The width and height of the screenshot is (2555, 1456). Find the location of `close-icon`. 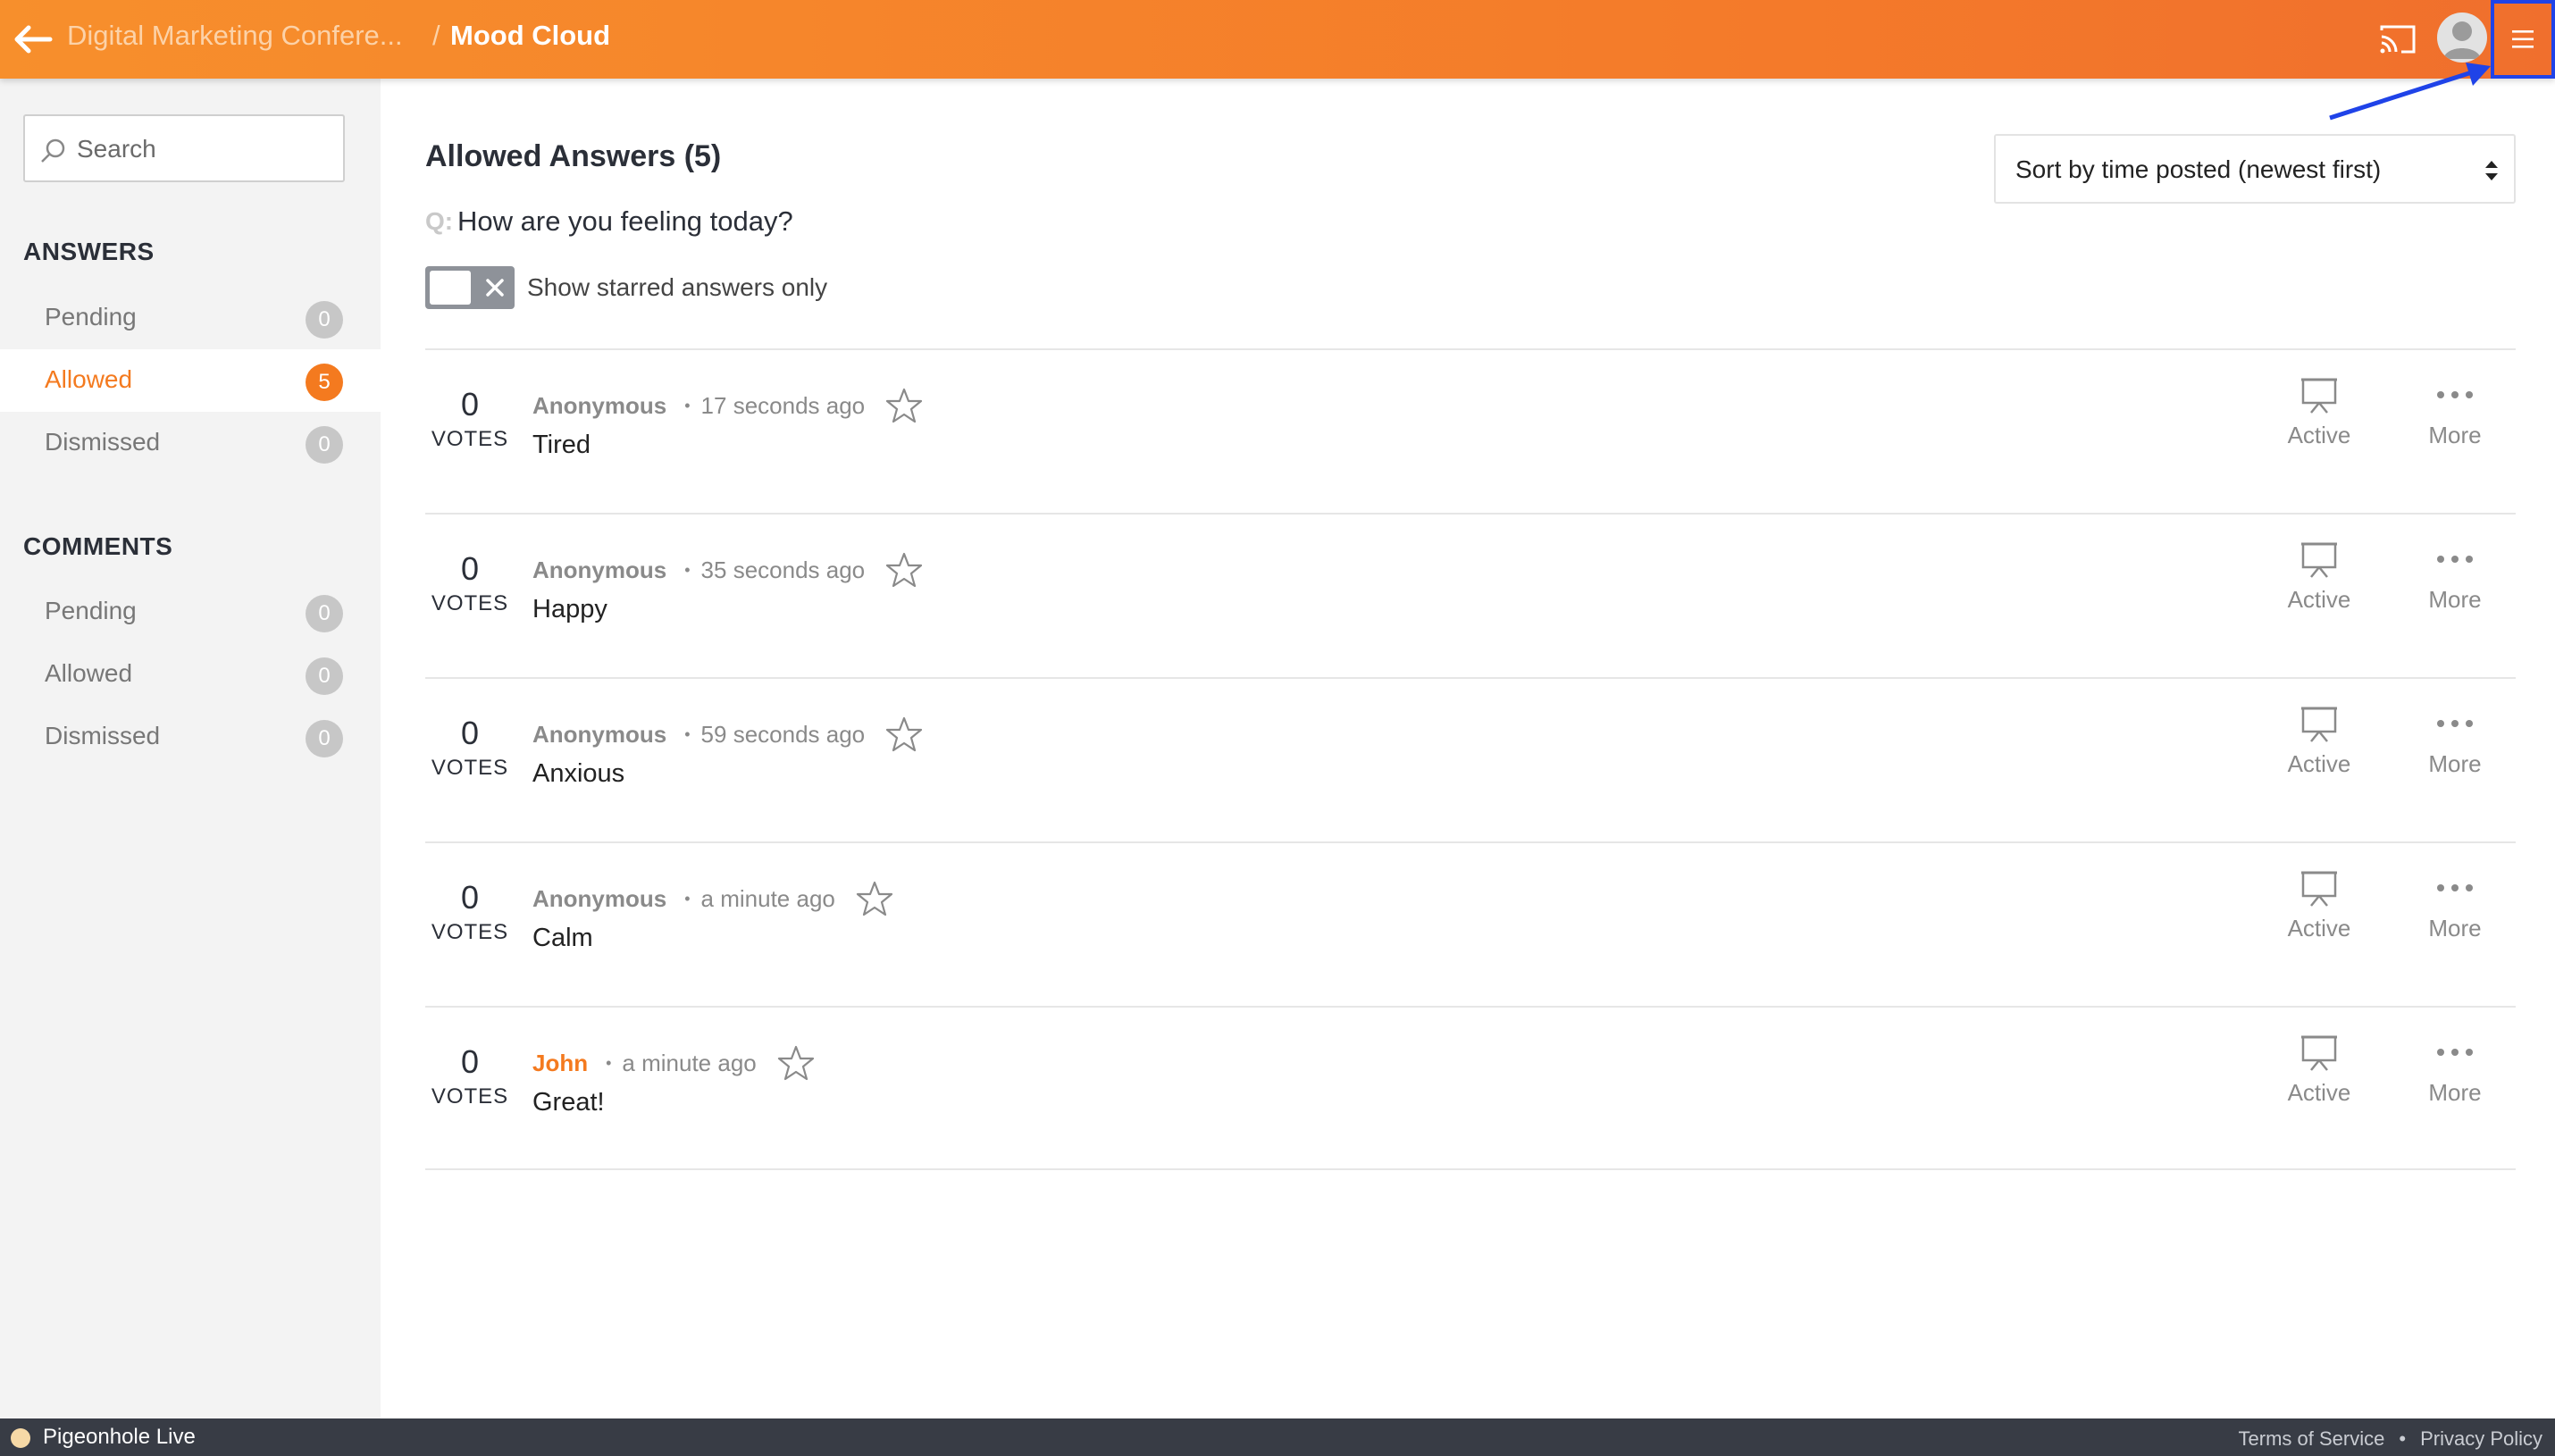

close-icon is located at coordinates (495, 288).